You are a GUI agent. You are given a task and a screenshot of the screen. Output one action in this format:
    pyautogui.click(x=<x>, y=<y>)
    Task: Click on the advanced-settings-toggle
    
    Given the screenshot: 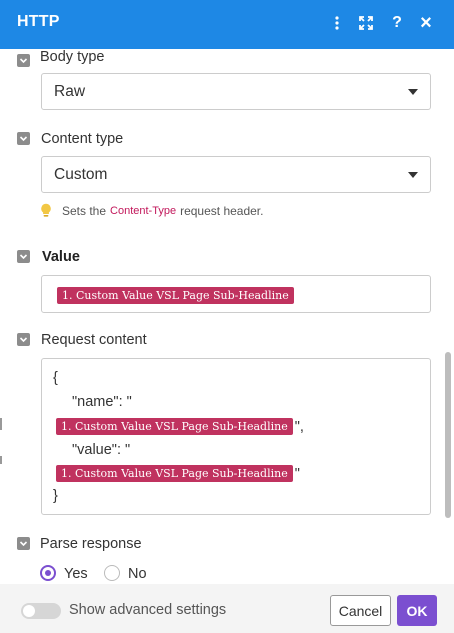 What is the action you would take?
    pyautogui.click(x=41, y=611)
    